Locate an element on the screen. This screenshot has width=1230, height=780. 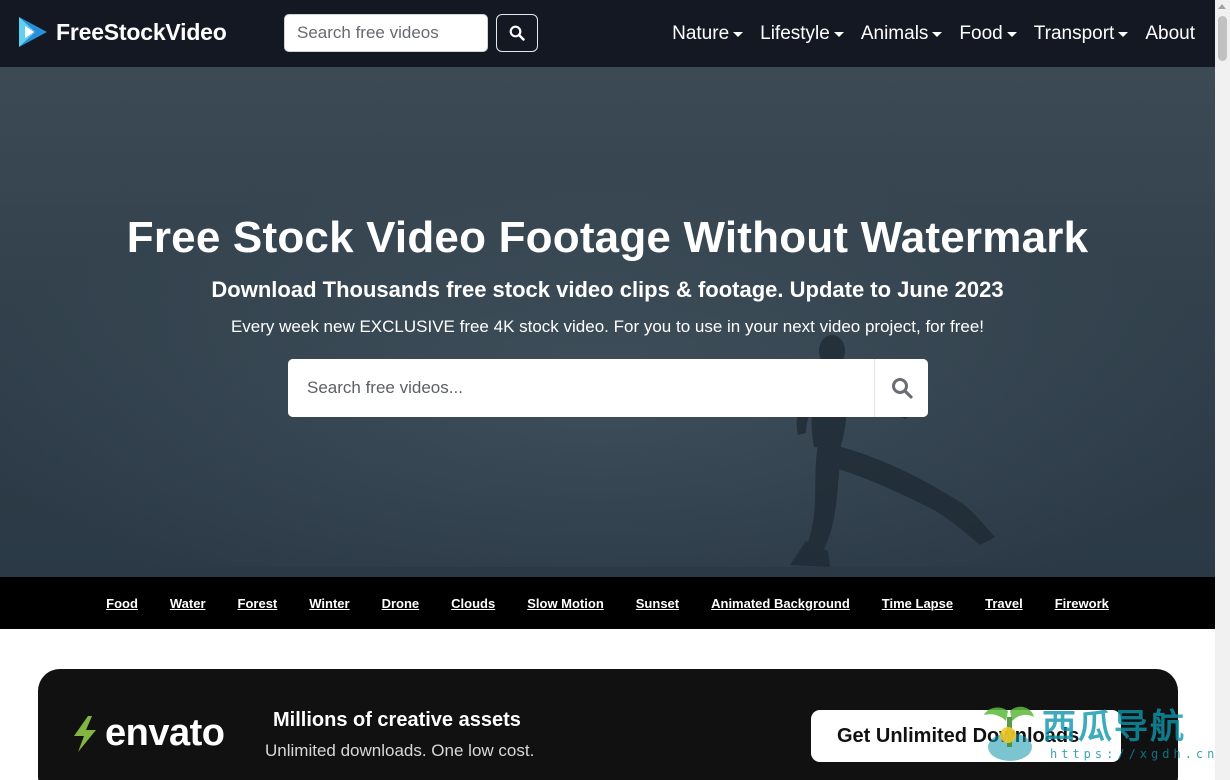
tag-link-sunset: Sunset is located at coordinates (657, 603).